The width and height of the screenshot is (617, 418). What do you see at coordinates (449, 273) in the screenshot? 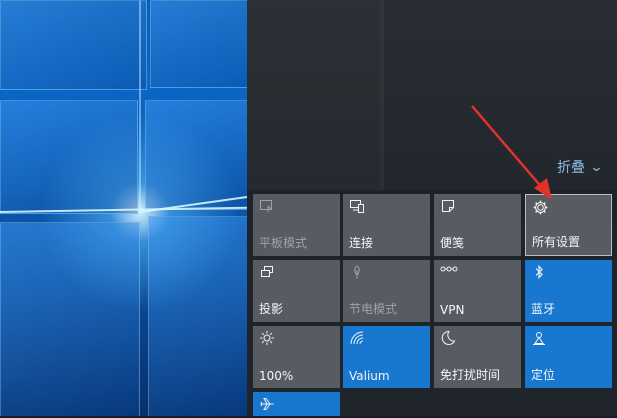
I see `vpn-icon` at bounding box center [449, 273].